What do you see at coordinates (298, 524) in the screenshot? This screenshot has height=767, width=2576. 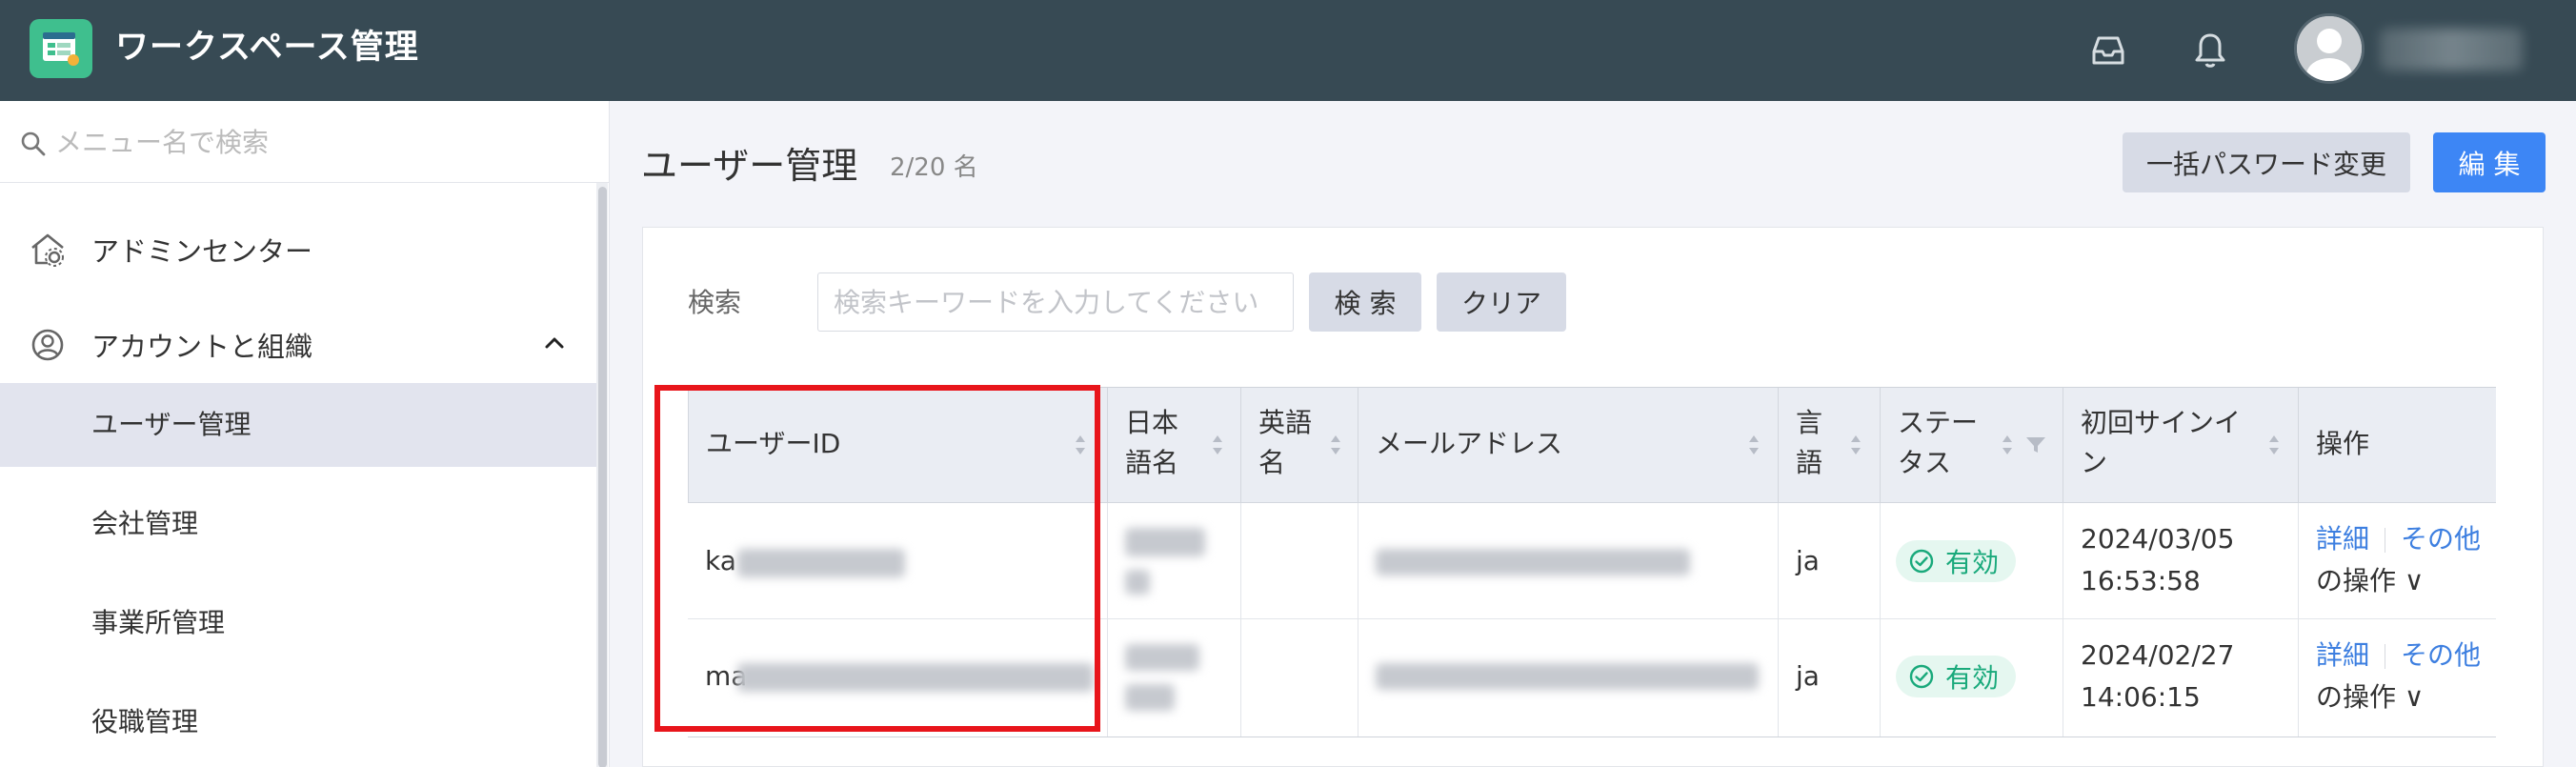 I see `sidebar-item-company-management: 会社管理` at bounding box center [298, 524].